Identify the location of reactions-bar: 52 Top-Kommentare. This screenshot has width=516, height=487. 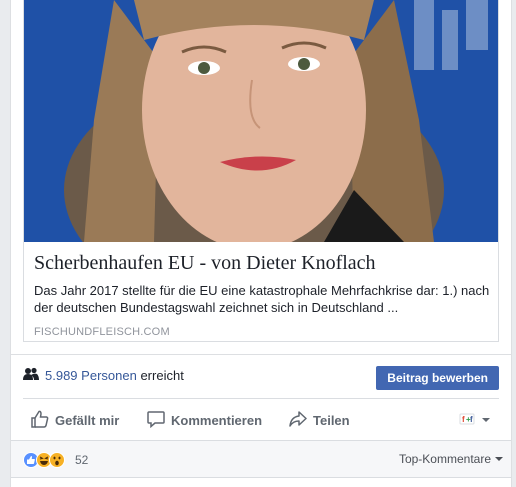
(261, 459).